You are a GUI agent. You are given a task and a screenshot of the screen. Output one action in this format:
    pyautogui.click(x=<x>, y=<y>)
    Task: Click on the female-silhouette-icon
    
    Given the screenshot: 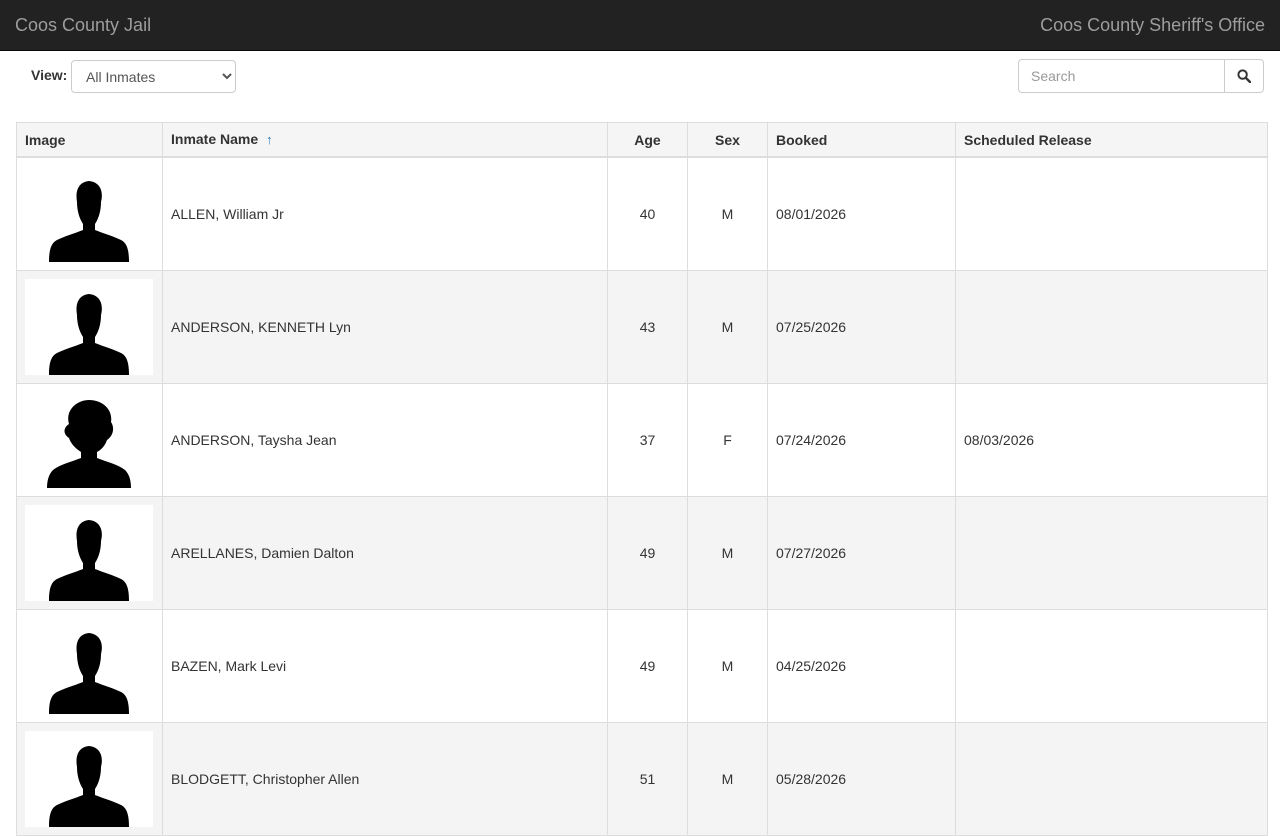 What is the action you would take?
    pyautogui.click(x=89, y=442)
    